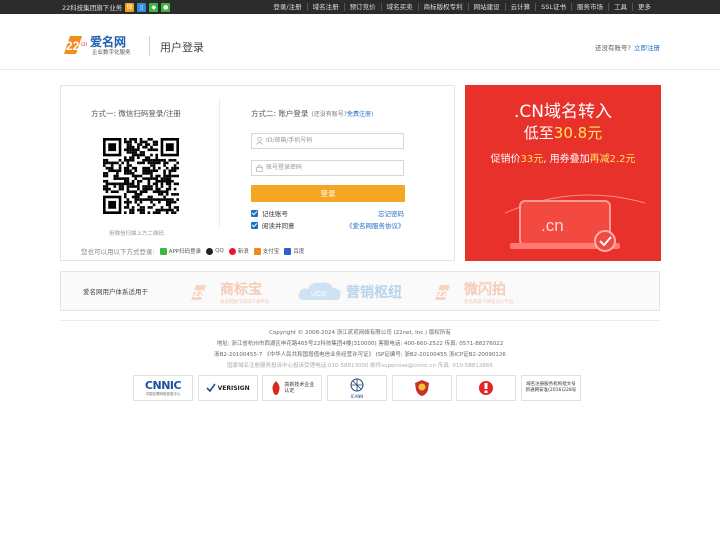 This screenshot has height=540, width=720. I want to click on topnav-ip: 商标版权专利, so click(442, 7).